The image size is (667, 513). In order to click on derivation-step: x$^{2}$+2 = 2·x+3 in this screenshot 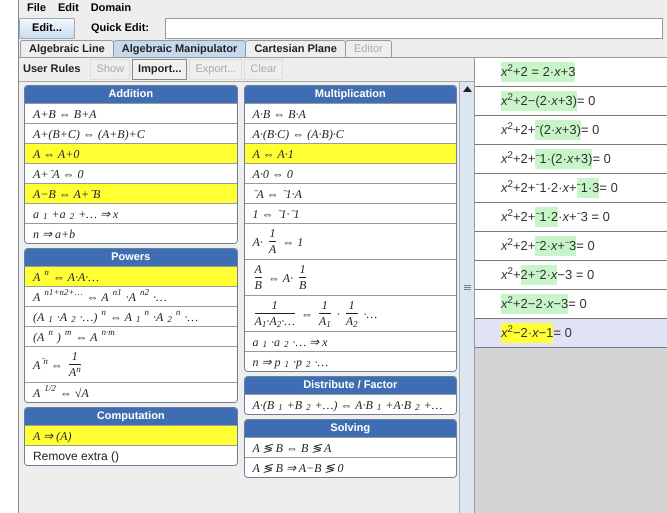, I will do `click(571, 72)`.